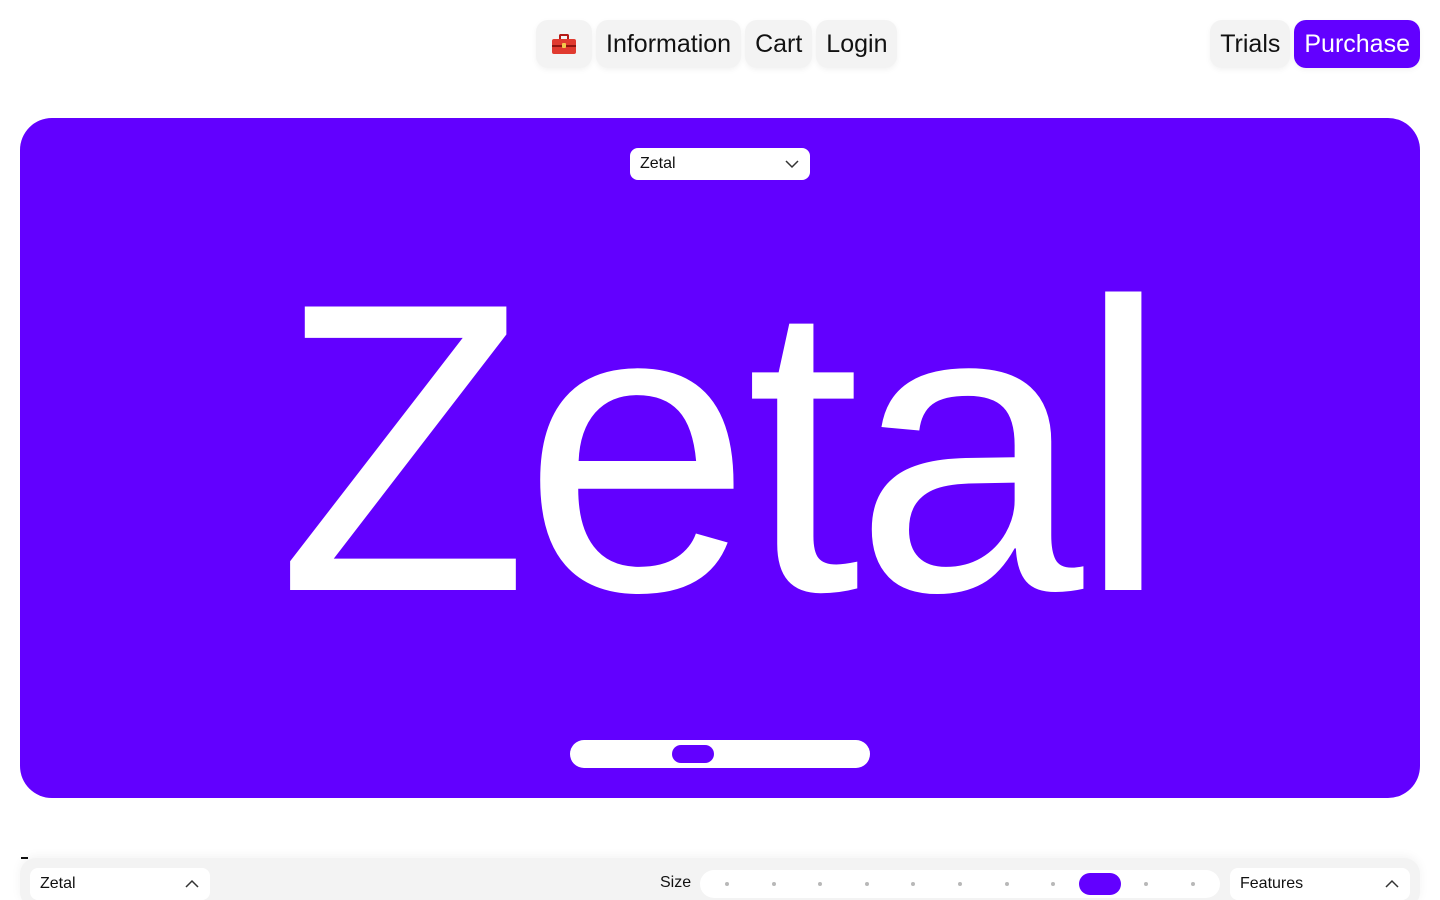  What do you see at coordinates (692, 754) in the screenshot?
I see `specimen-slider-thumb` at bounding box center [692, 754].